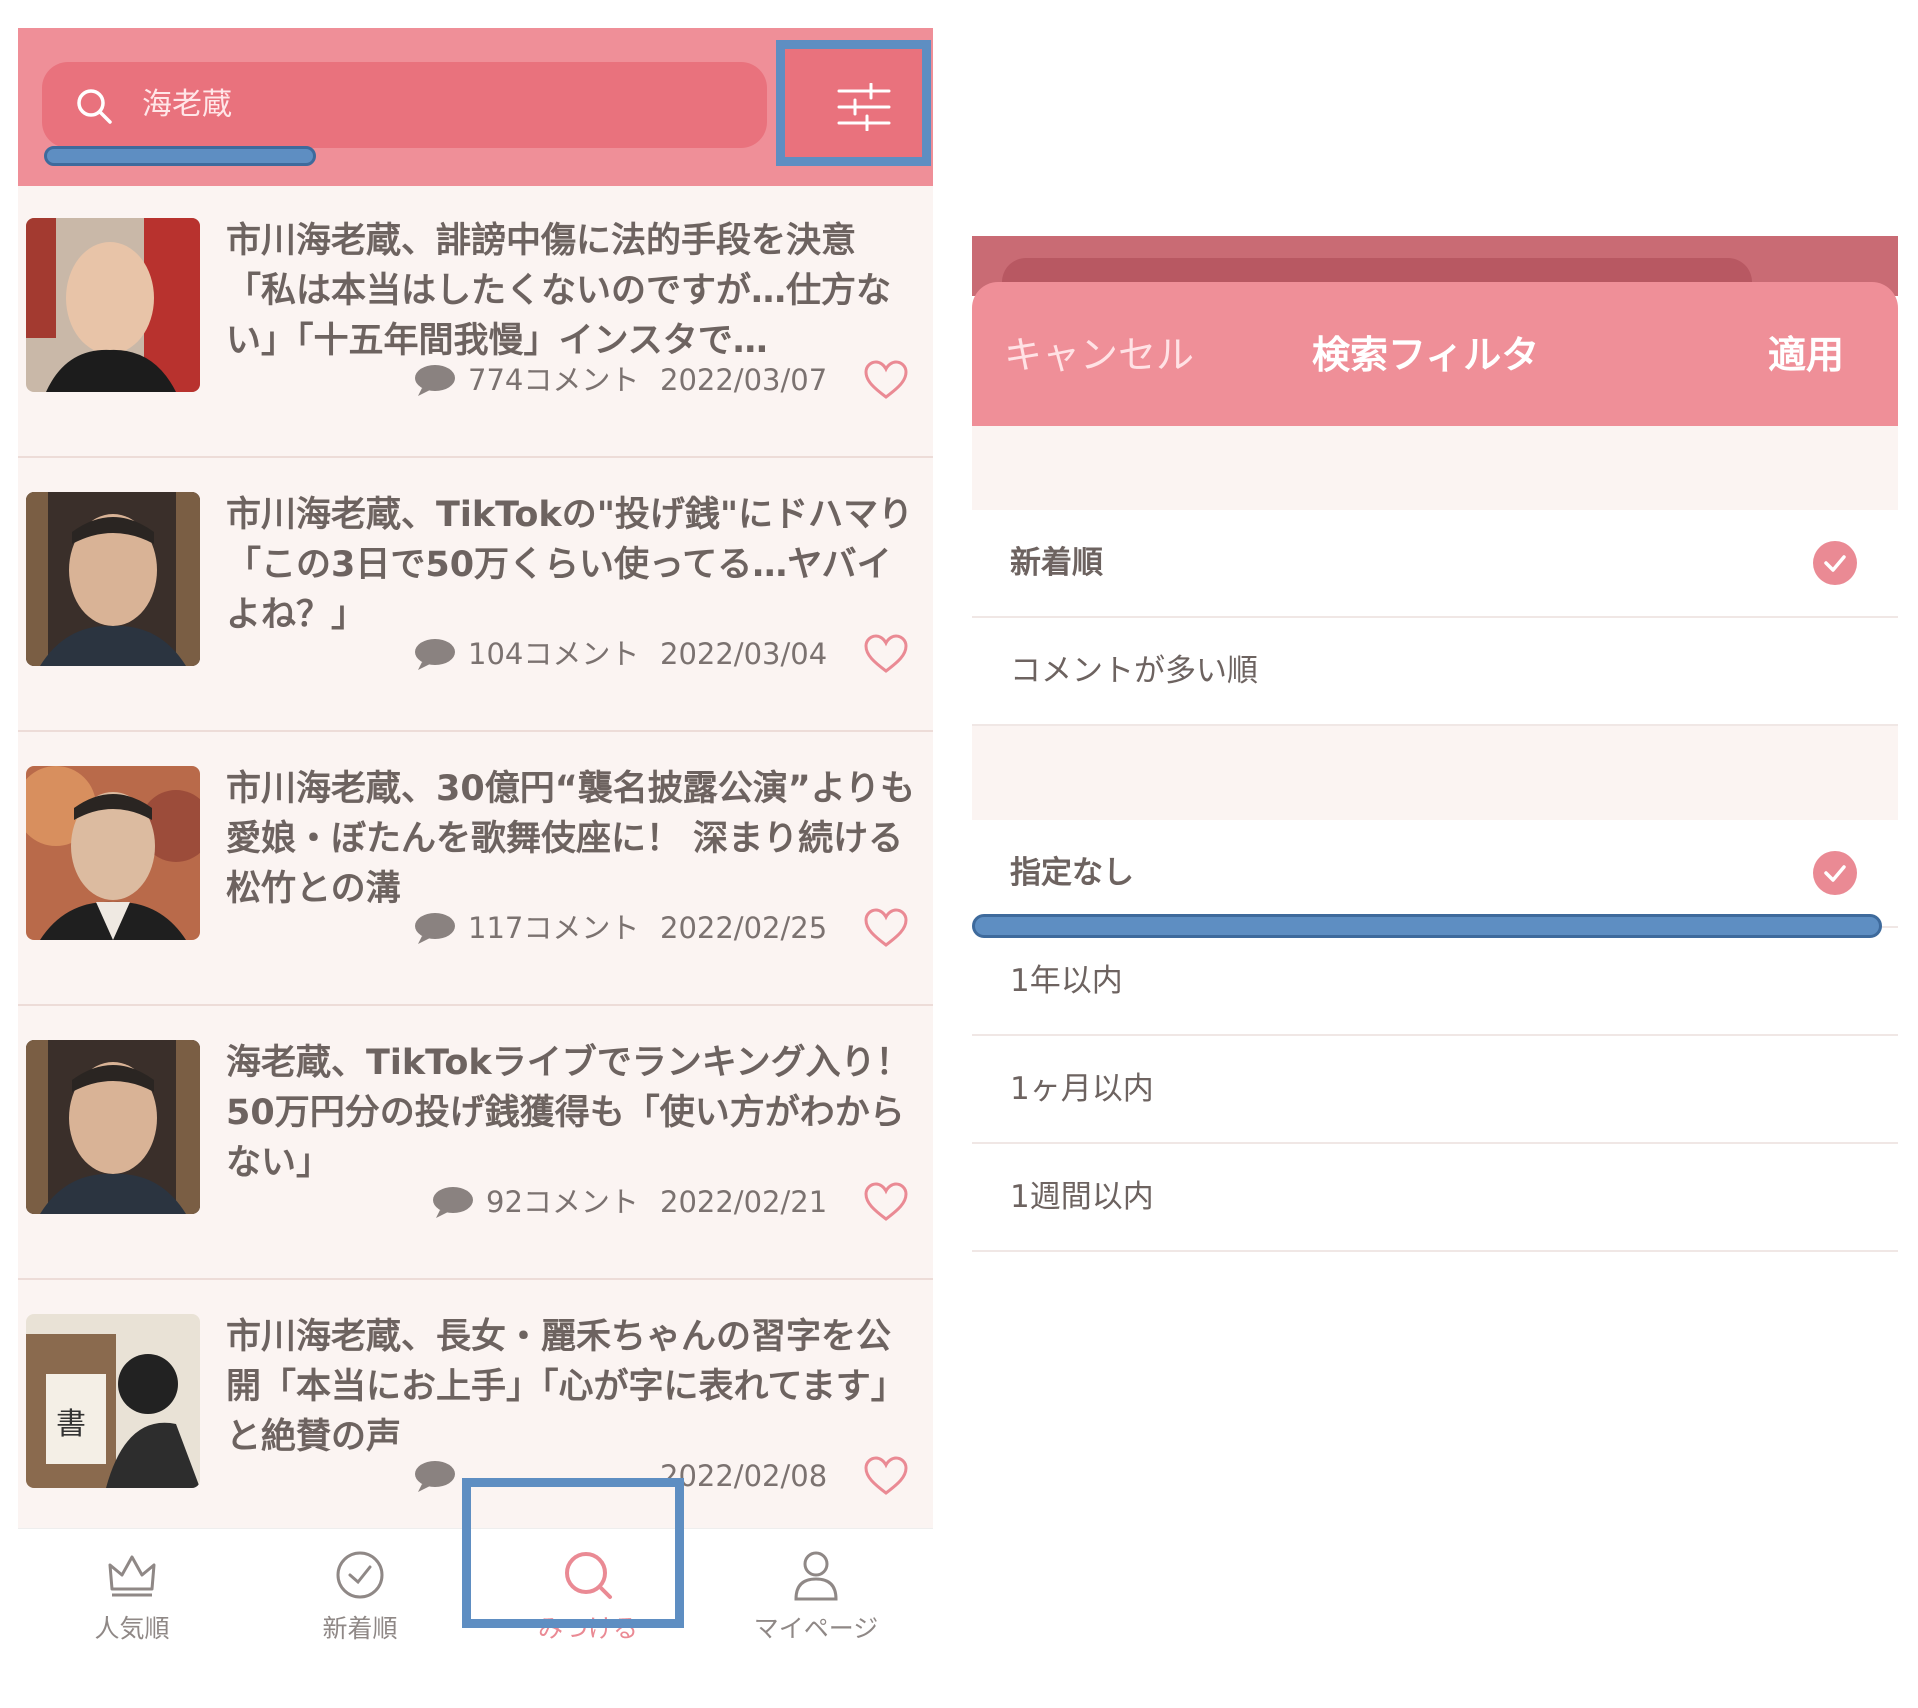 This screenshot has height=1708, width=1918. What do you see at coordinates (180, 156) in the screenshot?
I see `search-highlight-annotation` at bounding box center [180, 156].